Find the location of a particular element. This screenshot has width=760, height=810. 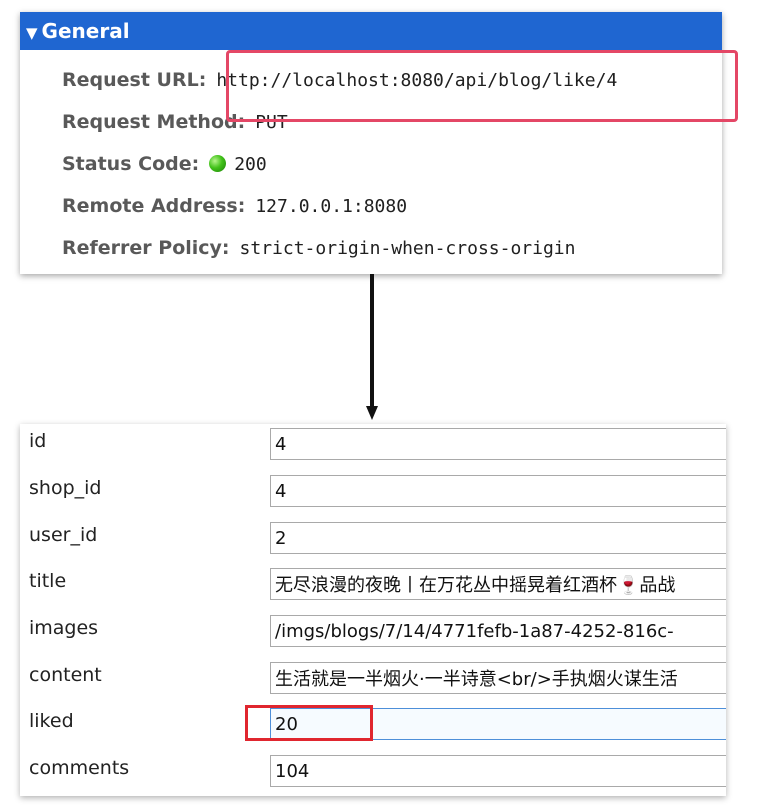

field-row-content: content is located at coordinates (373, 683).